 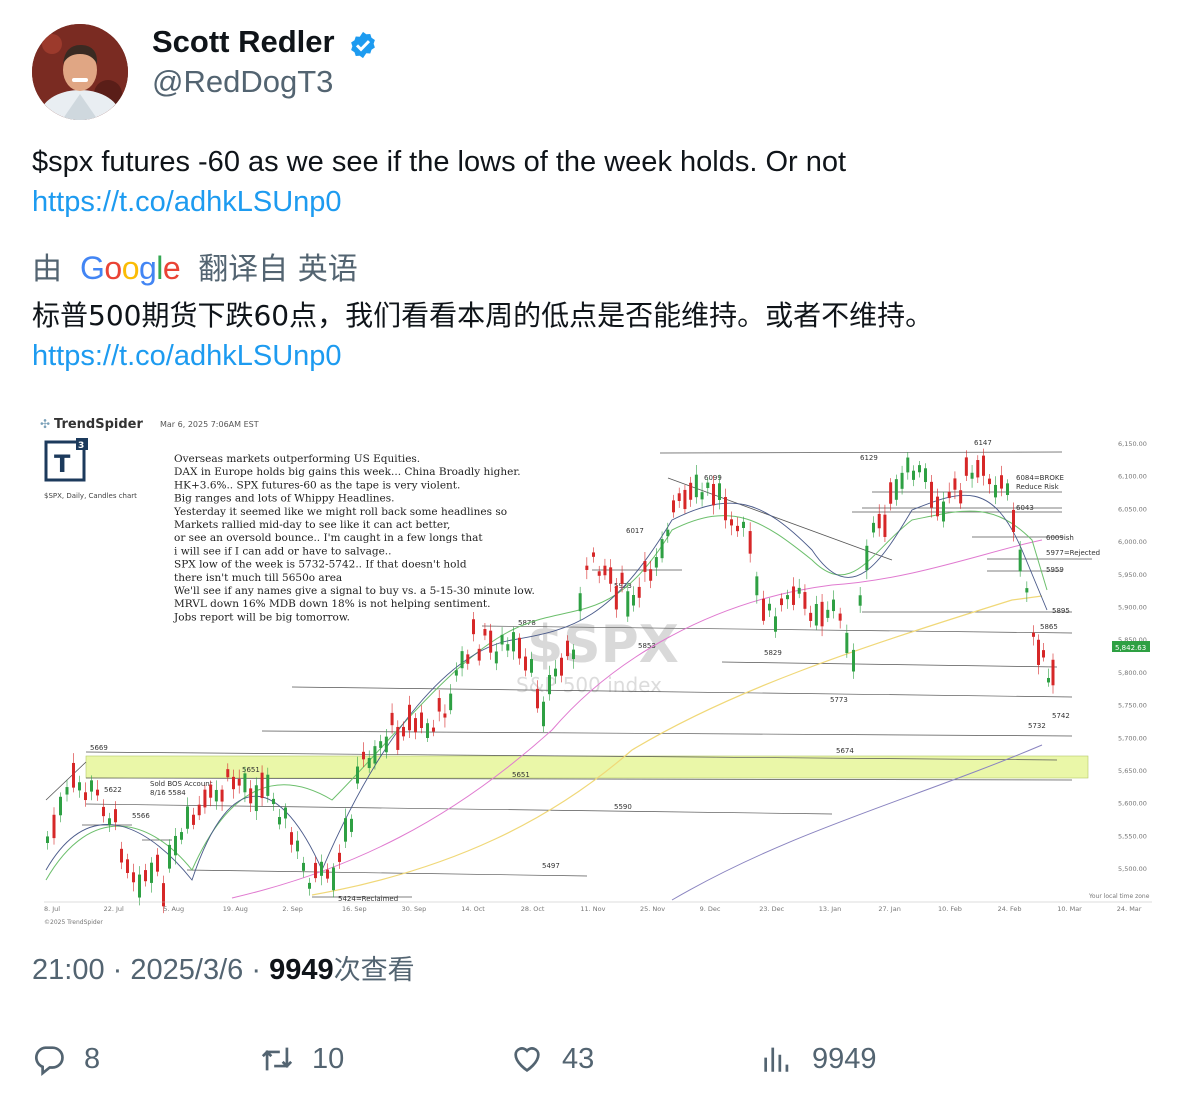 What do you see at coordinates (90, 496) in the screenshot?
I see `chart-symbol-desc: $SPX, Daily, Candles chart` at bounding box center [90, 496].